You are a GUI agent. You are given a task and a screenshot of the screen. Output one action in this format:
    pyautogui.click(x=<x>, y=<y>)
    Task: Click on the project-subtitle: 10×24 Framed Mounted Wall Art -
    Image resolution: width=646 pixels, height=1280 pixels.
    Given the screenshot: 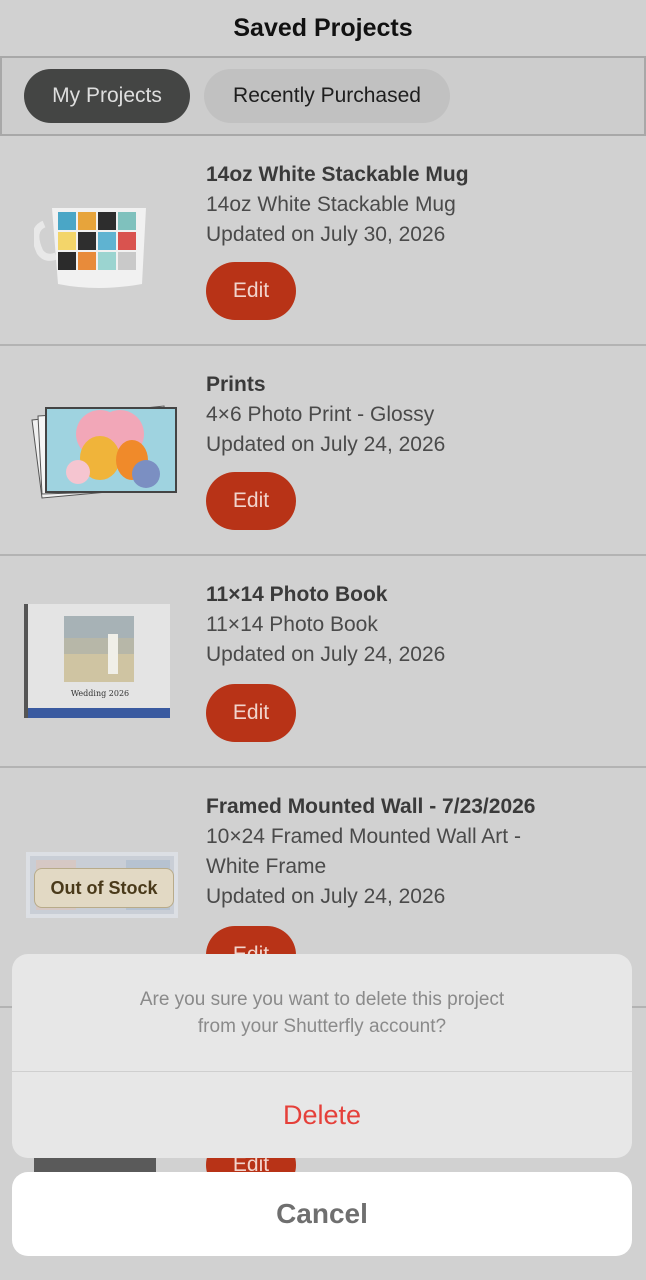 What is the action you would take?
    pyautogui.click(x=363, y=836)
    